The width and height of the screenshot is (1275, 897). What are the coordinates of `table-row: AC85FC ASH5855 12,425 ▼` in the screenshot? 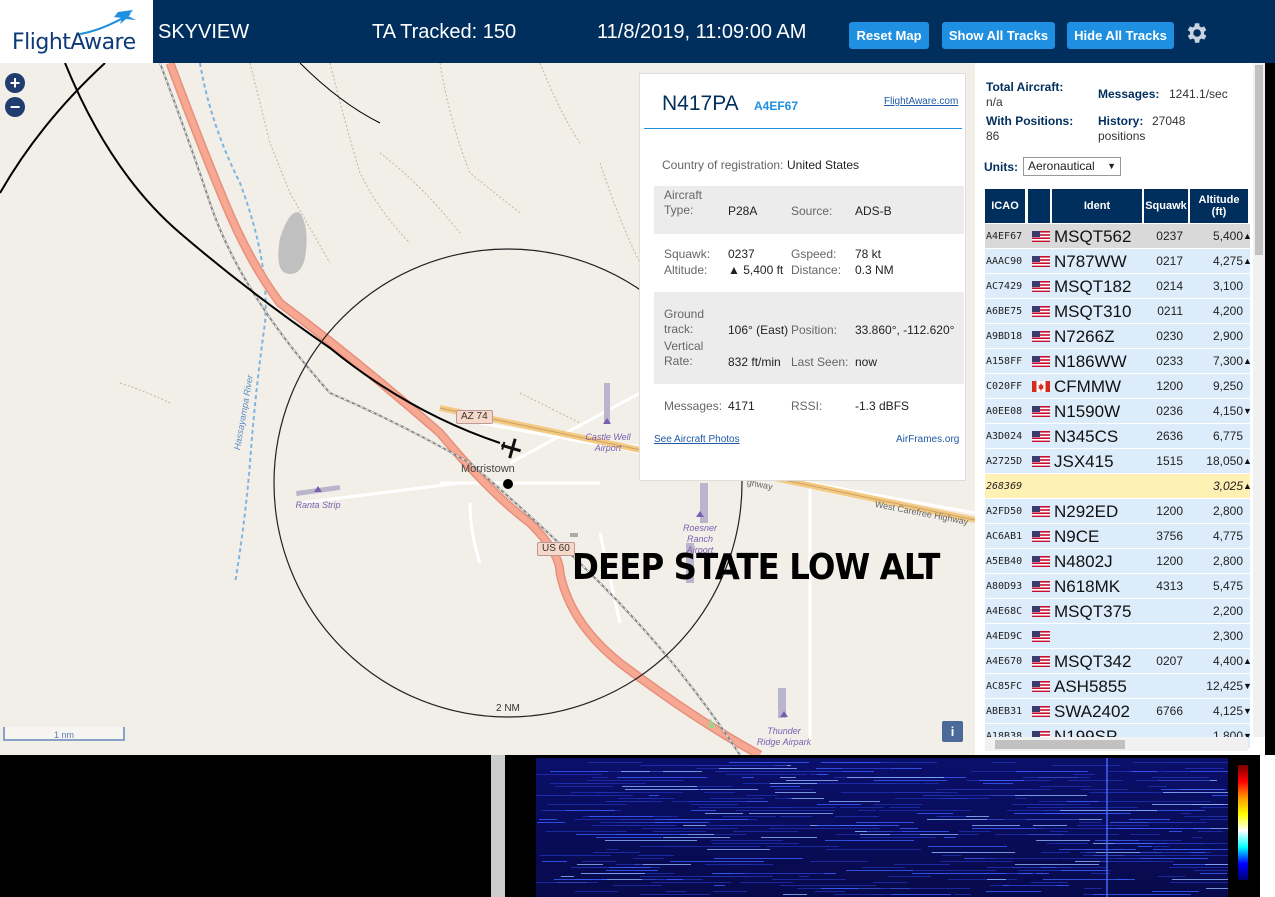 It's located at (1118, 686).